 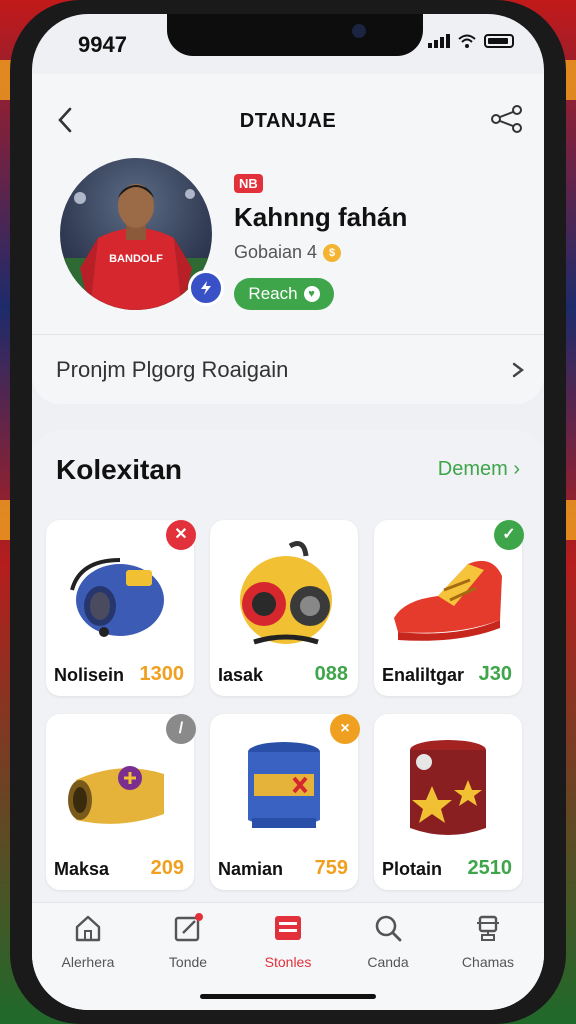 What do you see at coordinates (288, 941) in the screenshot?
I see `tab-stonles: Stonles` at bounding box center [288, 941].